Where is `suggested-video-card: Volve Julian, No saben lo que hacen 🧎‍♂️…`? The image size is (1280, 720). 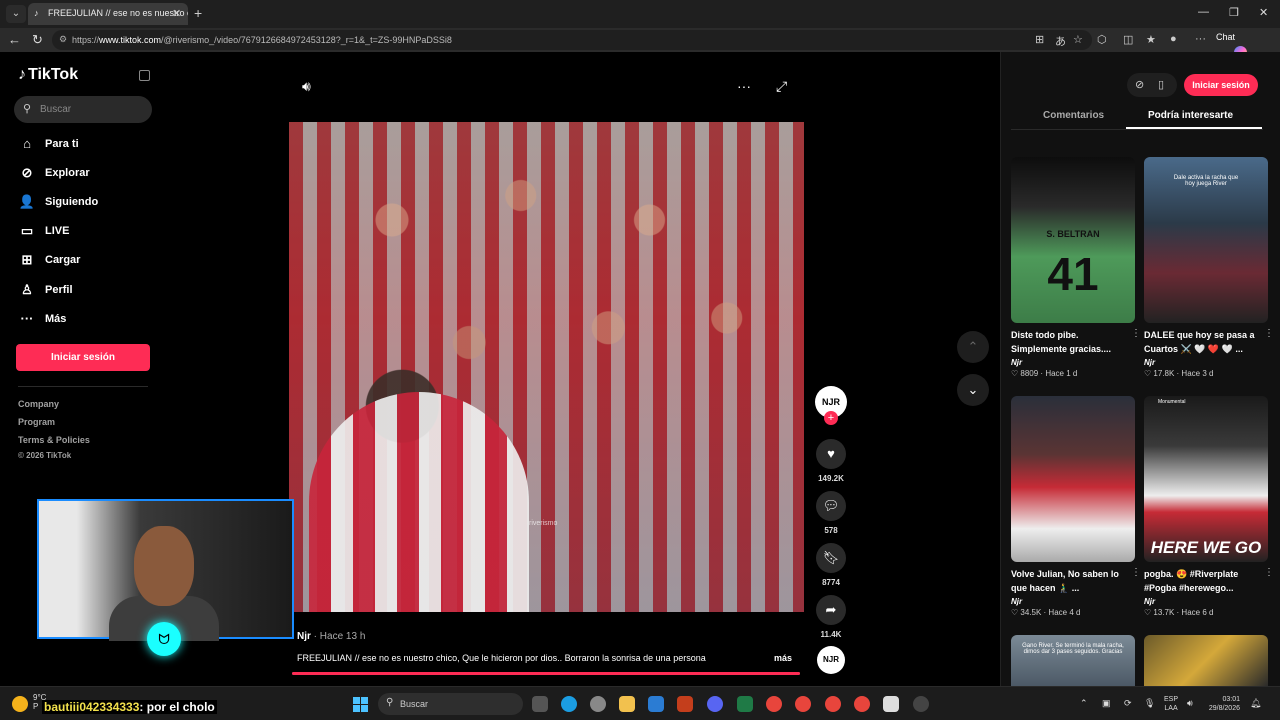 suggested-video-card: Volve Julian, No saben lo que hacen 🧎‍♂️… is located at coordinates (1076, 506).